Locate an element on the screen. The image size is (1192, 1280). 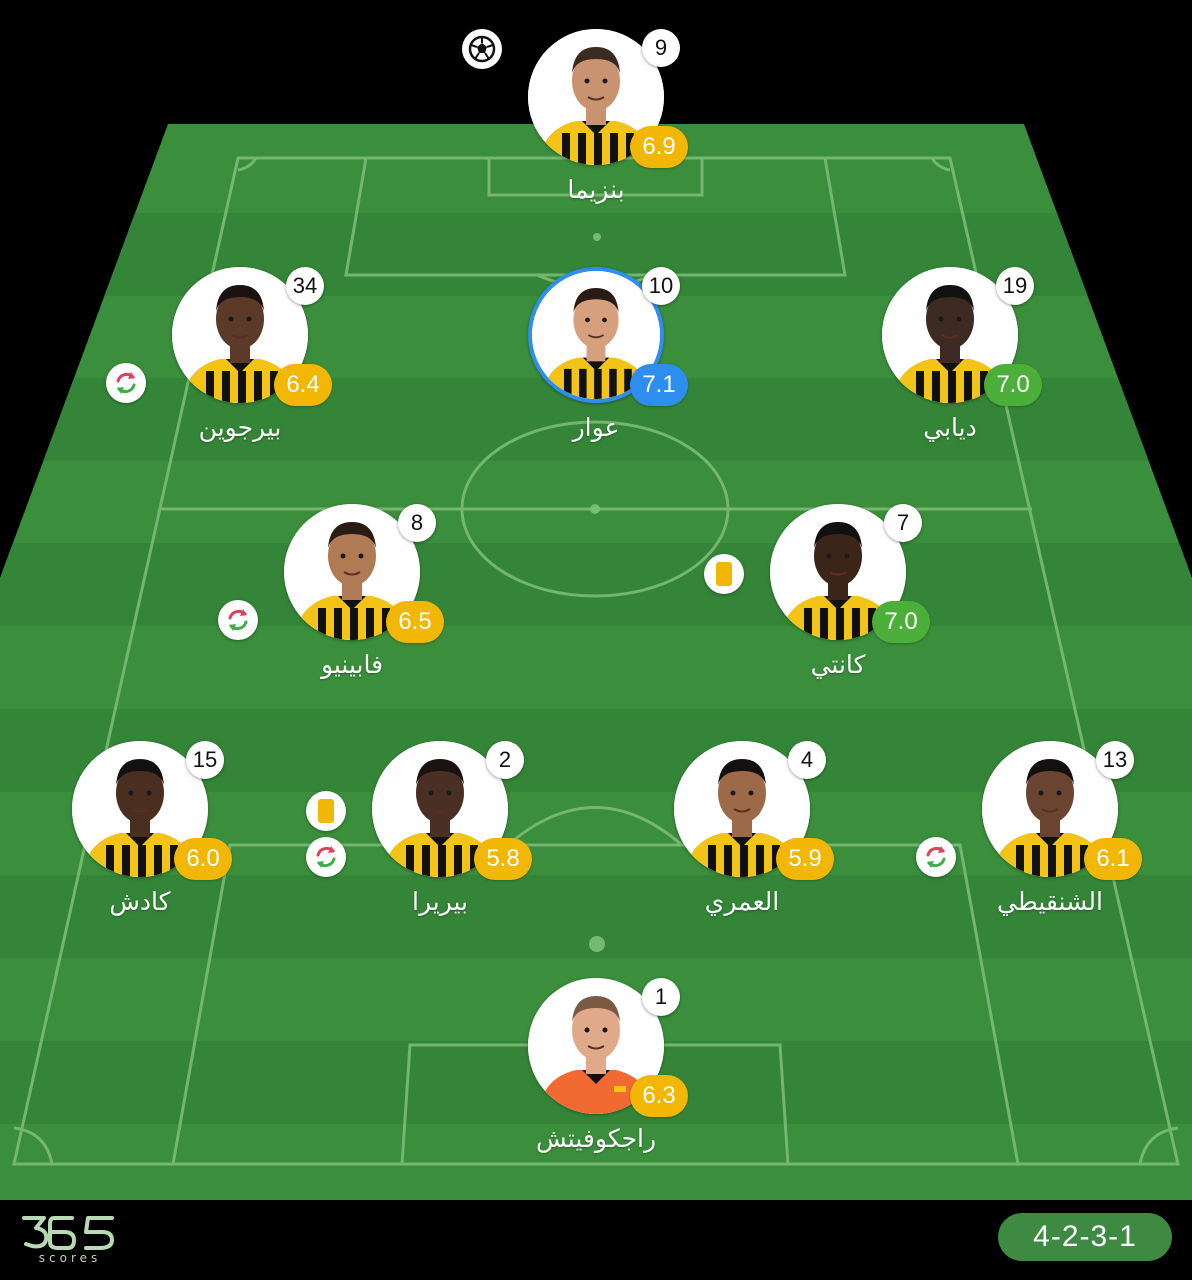
player-card: 7 7.0 كانتي is located at coordinates (831, 591).